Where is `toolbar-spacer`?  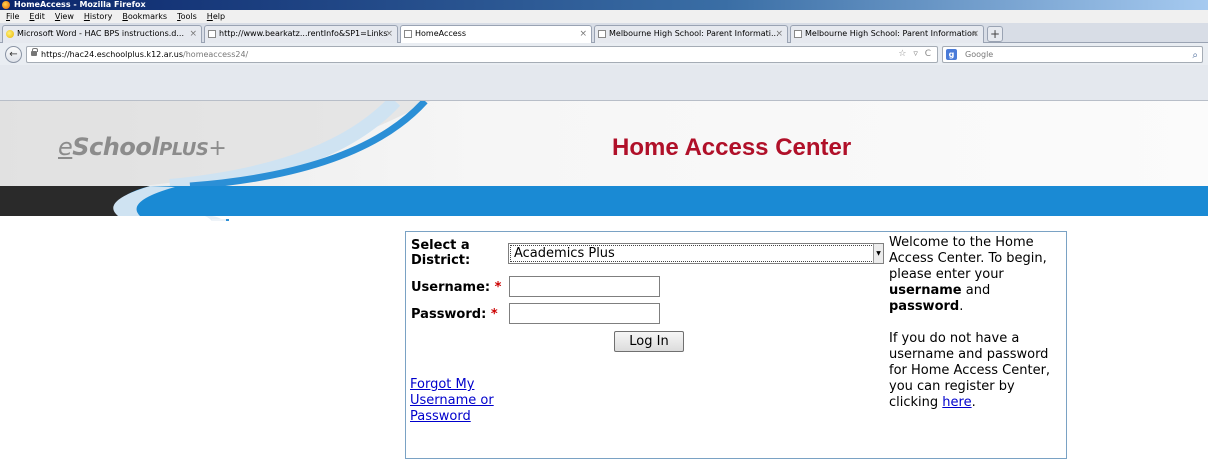
toolbar-spacer is located at coordinates (604, 83).